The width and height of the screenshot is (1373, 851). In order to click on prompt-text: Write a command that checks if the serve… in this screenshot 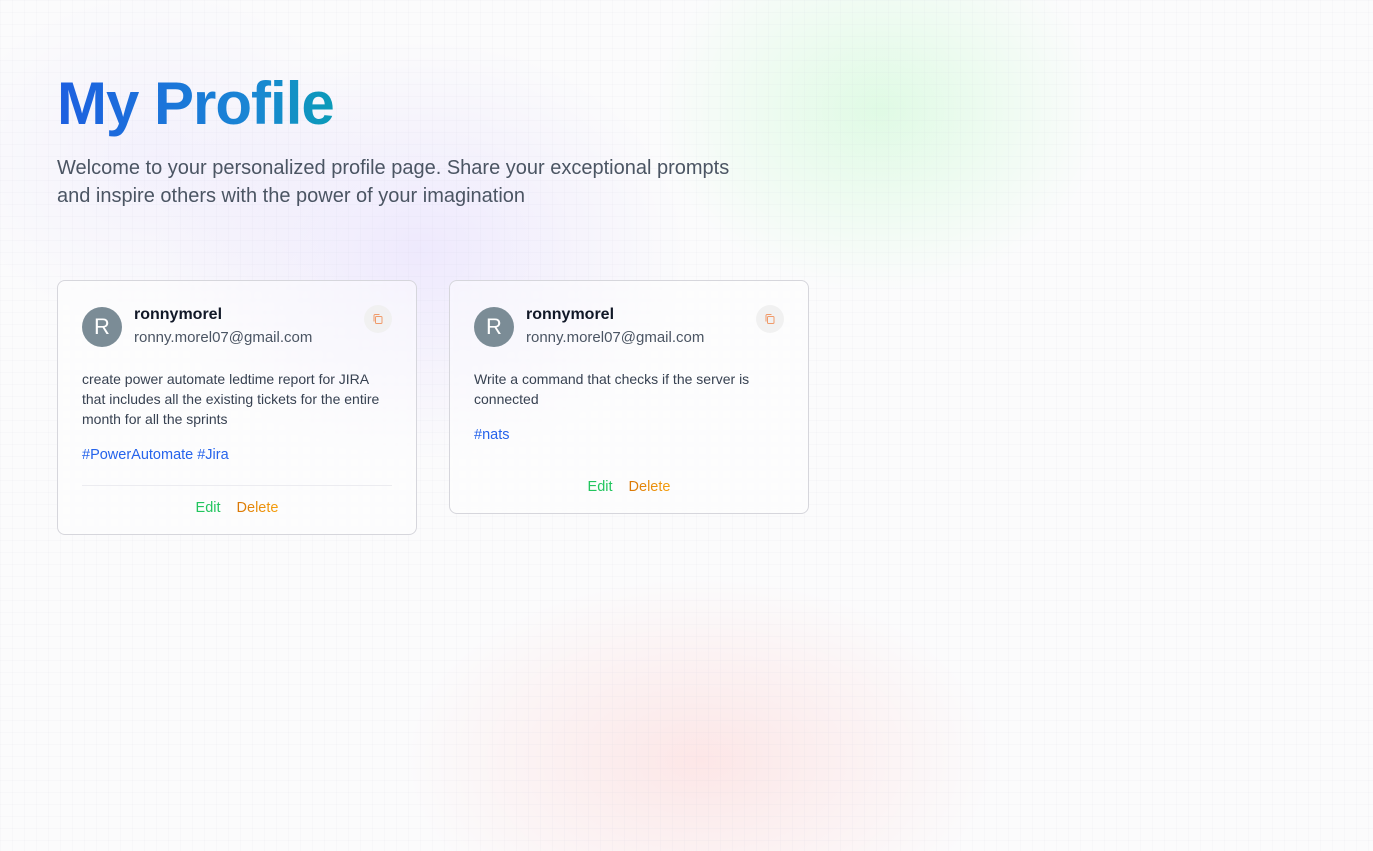, I will do `click(612, 389)`.